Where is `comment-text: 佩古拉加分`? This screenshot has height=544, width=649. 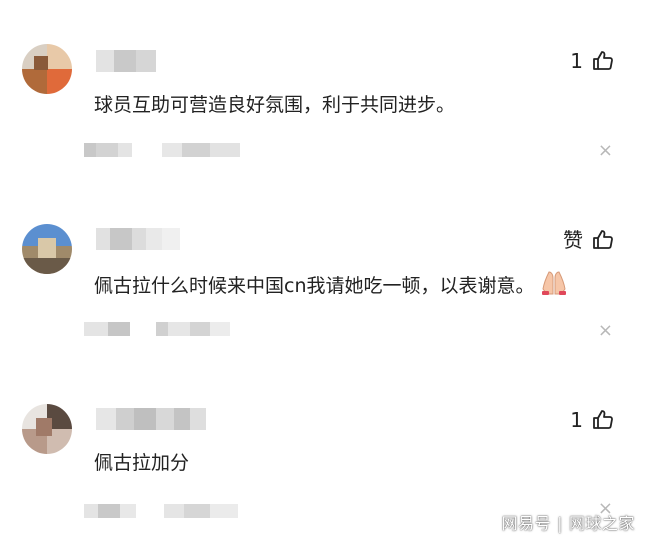
comment-text: 佩古拉加分 is located at coordinates (142, 463).